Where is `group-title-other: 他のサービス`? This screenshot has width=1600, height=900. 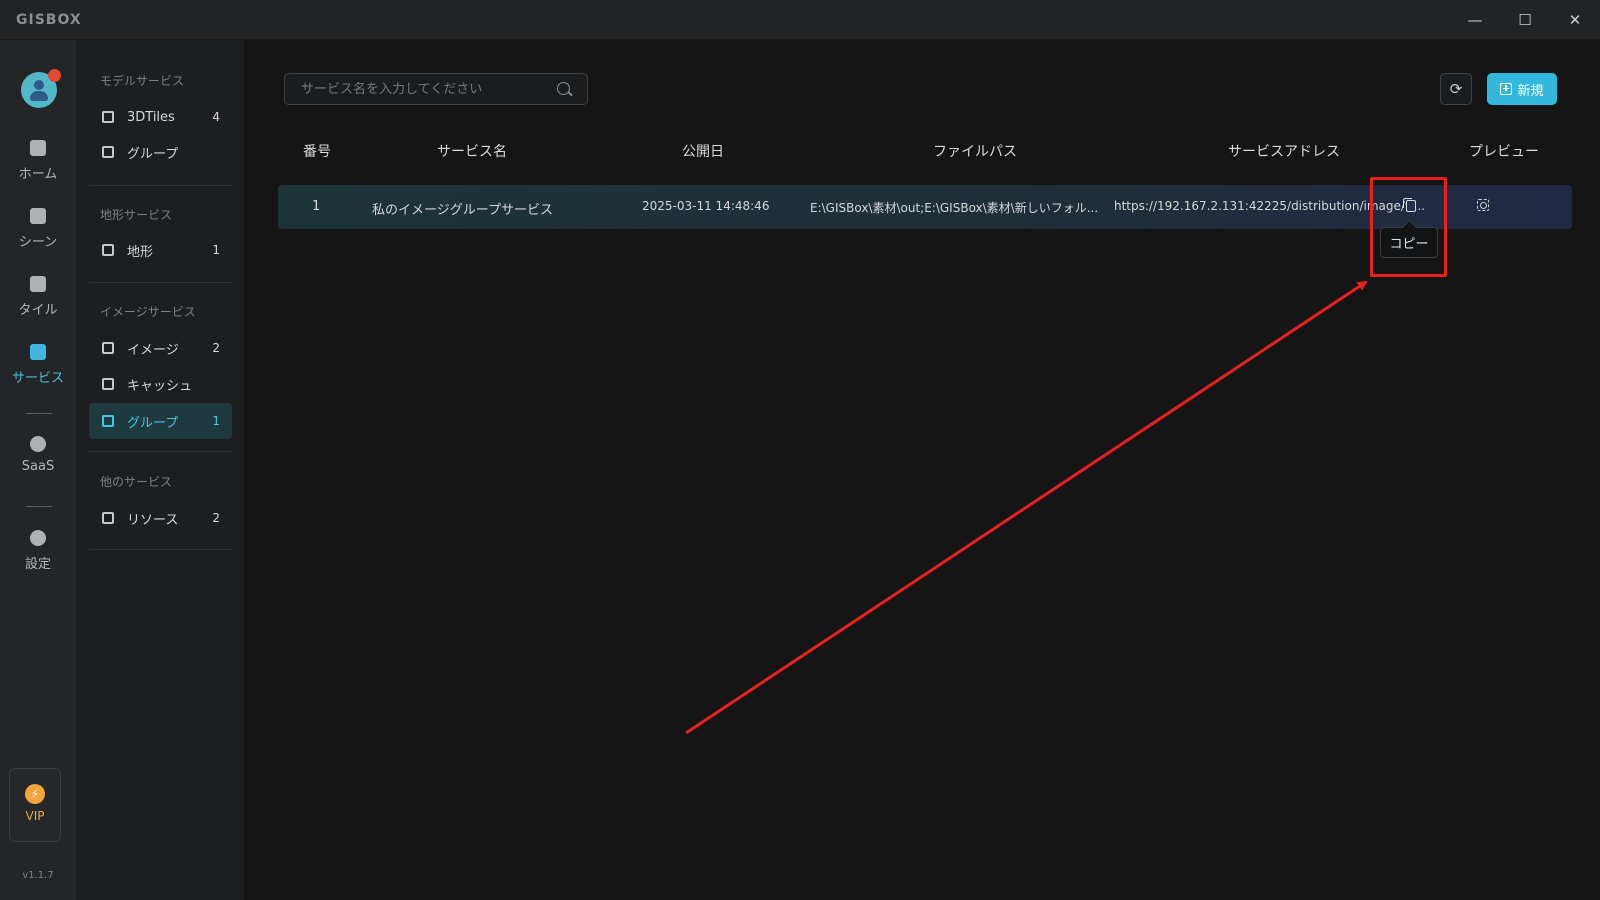
group-title-other: 他のサービス is located at coordinates (136, 482).